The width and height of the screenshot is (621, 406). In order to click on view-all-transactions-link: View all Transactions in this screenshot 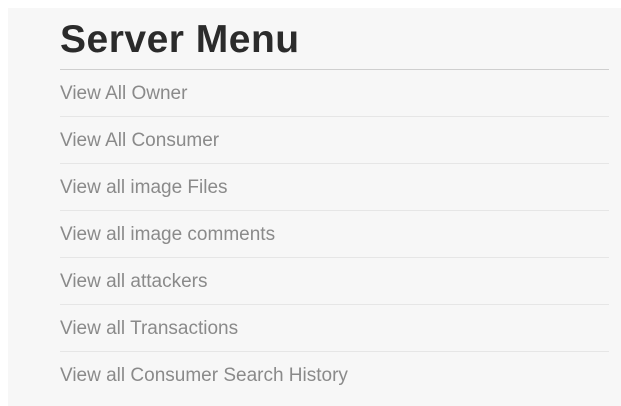, I will do `click(334, 328)`.